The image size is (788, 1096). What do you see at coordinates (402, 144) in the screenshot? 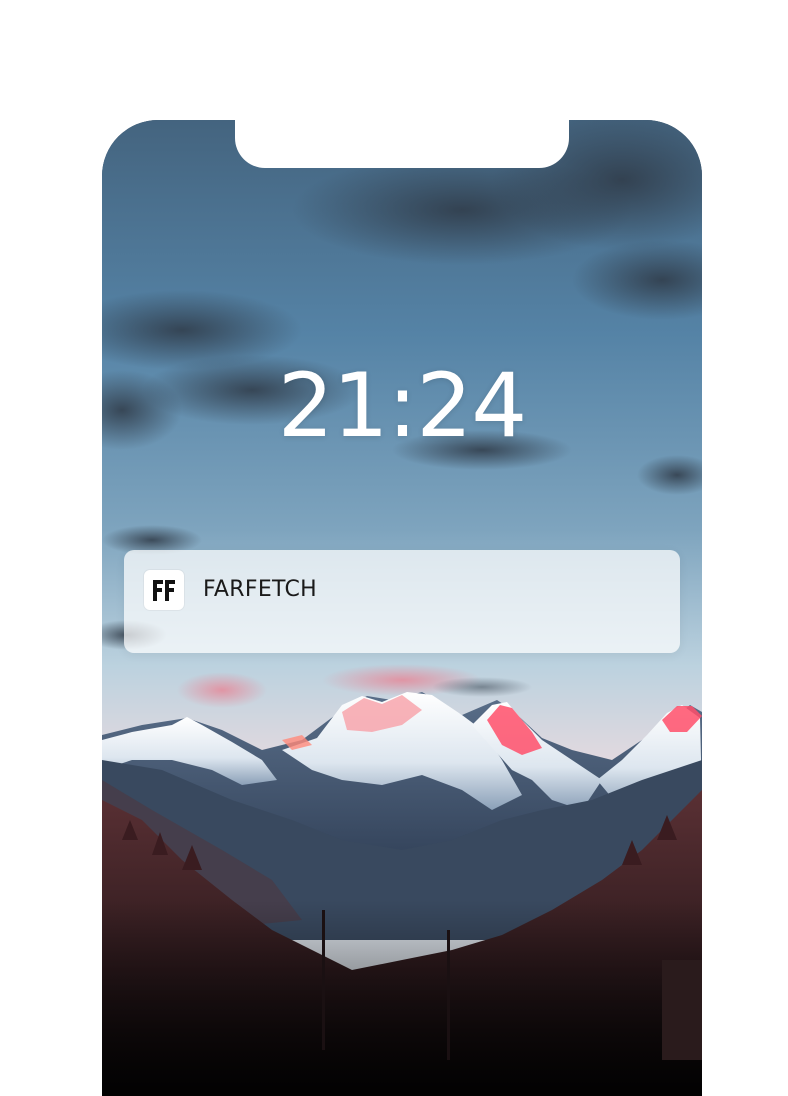
I see `phone-notch` at bounding box center [402, 144].